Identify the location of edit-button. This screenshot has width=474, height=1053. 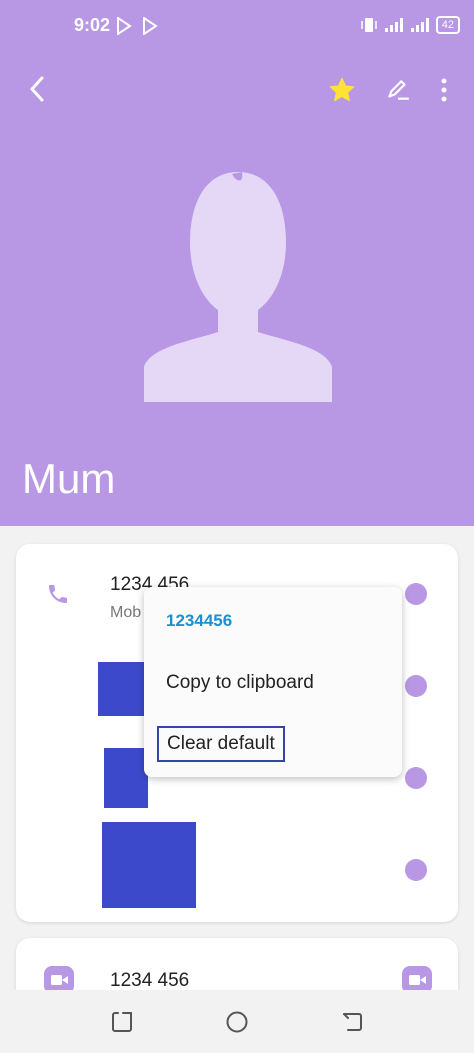
(398, 90).